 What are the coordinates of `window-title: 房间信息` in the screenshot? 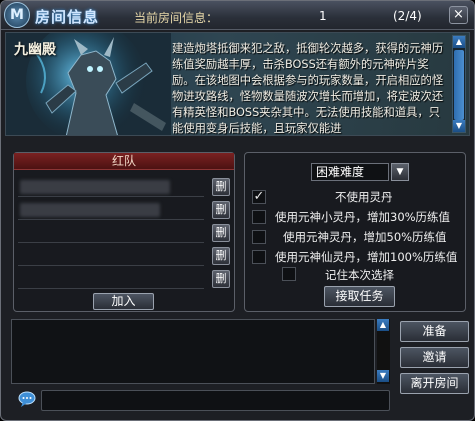 It's located at (67, 17).